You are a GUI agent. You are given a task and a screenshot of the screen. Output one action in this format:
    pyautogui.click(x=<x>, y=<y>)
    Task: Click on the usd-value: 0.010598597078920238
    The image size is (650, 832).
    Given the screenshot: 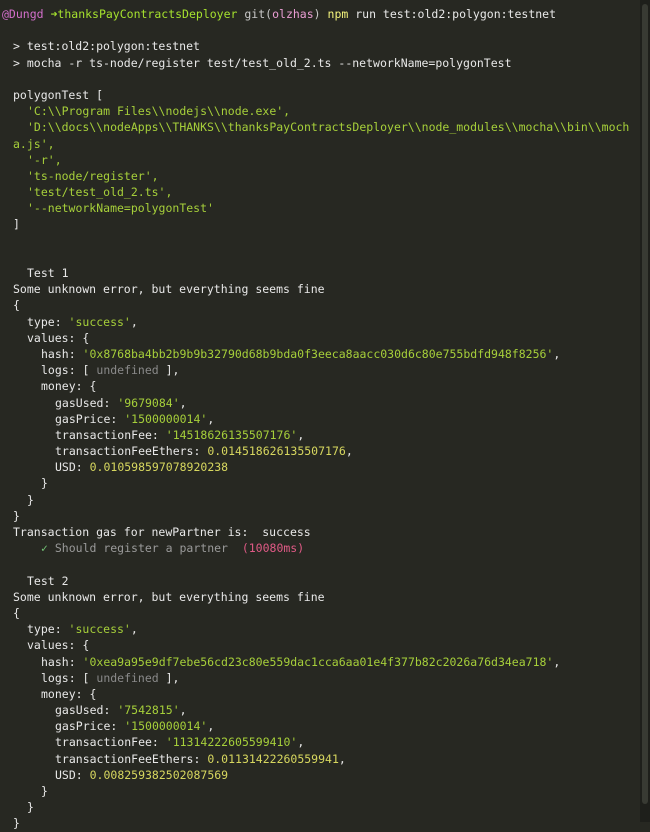 What is the action you would take?
    pyautogui.click(x=159, y=467)
    